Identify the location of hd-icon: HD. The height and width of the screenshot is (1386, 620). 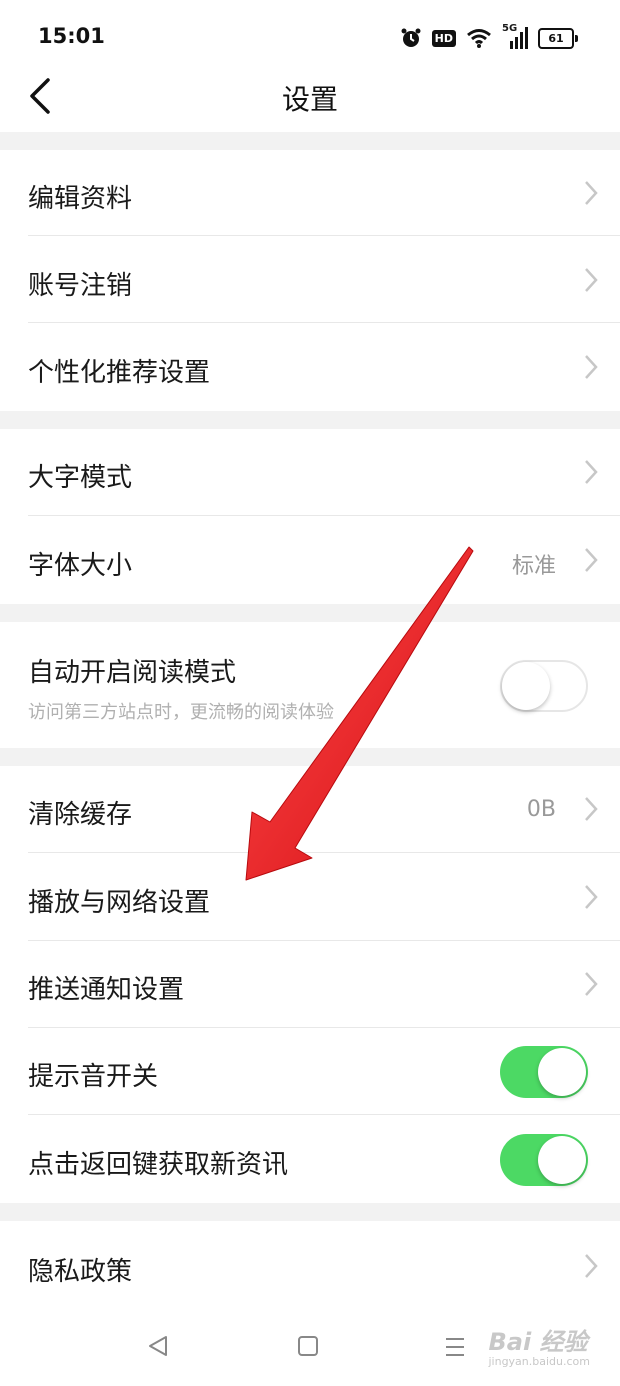
(443, 38).